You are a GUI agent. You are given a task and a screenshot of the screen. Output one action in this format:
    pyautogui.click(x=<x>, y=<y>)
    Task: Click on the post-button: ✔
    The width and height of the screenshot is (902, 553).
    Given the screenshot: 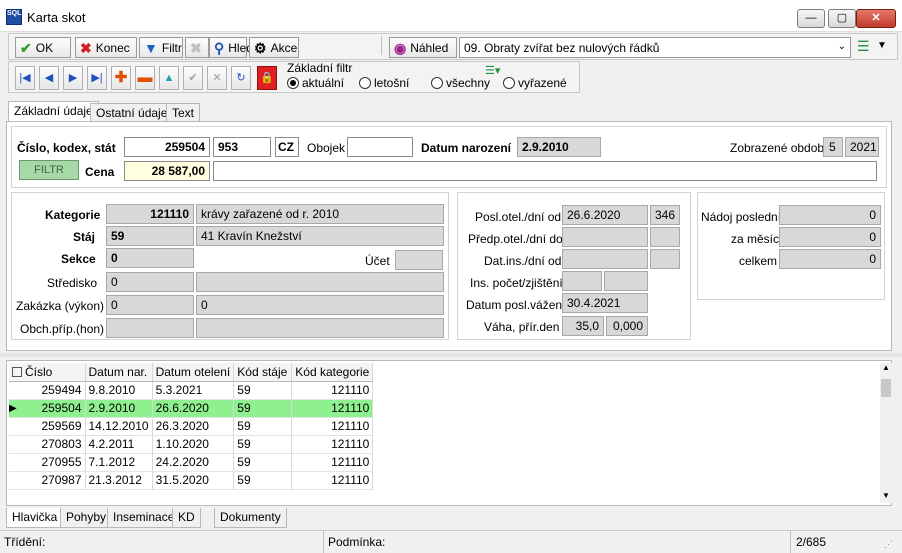 What is the action you would take?
    pyautogui.click(x=193, y=78)
    